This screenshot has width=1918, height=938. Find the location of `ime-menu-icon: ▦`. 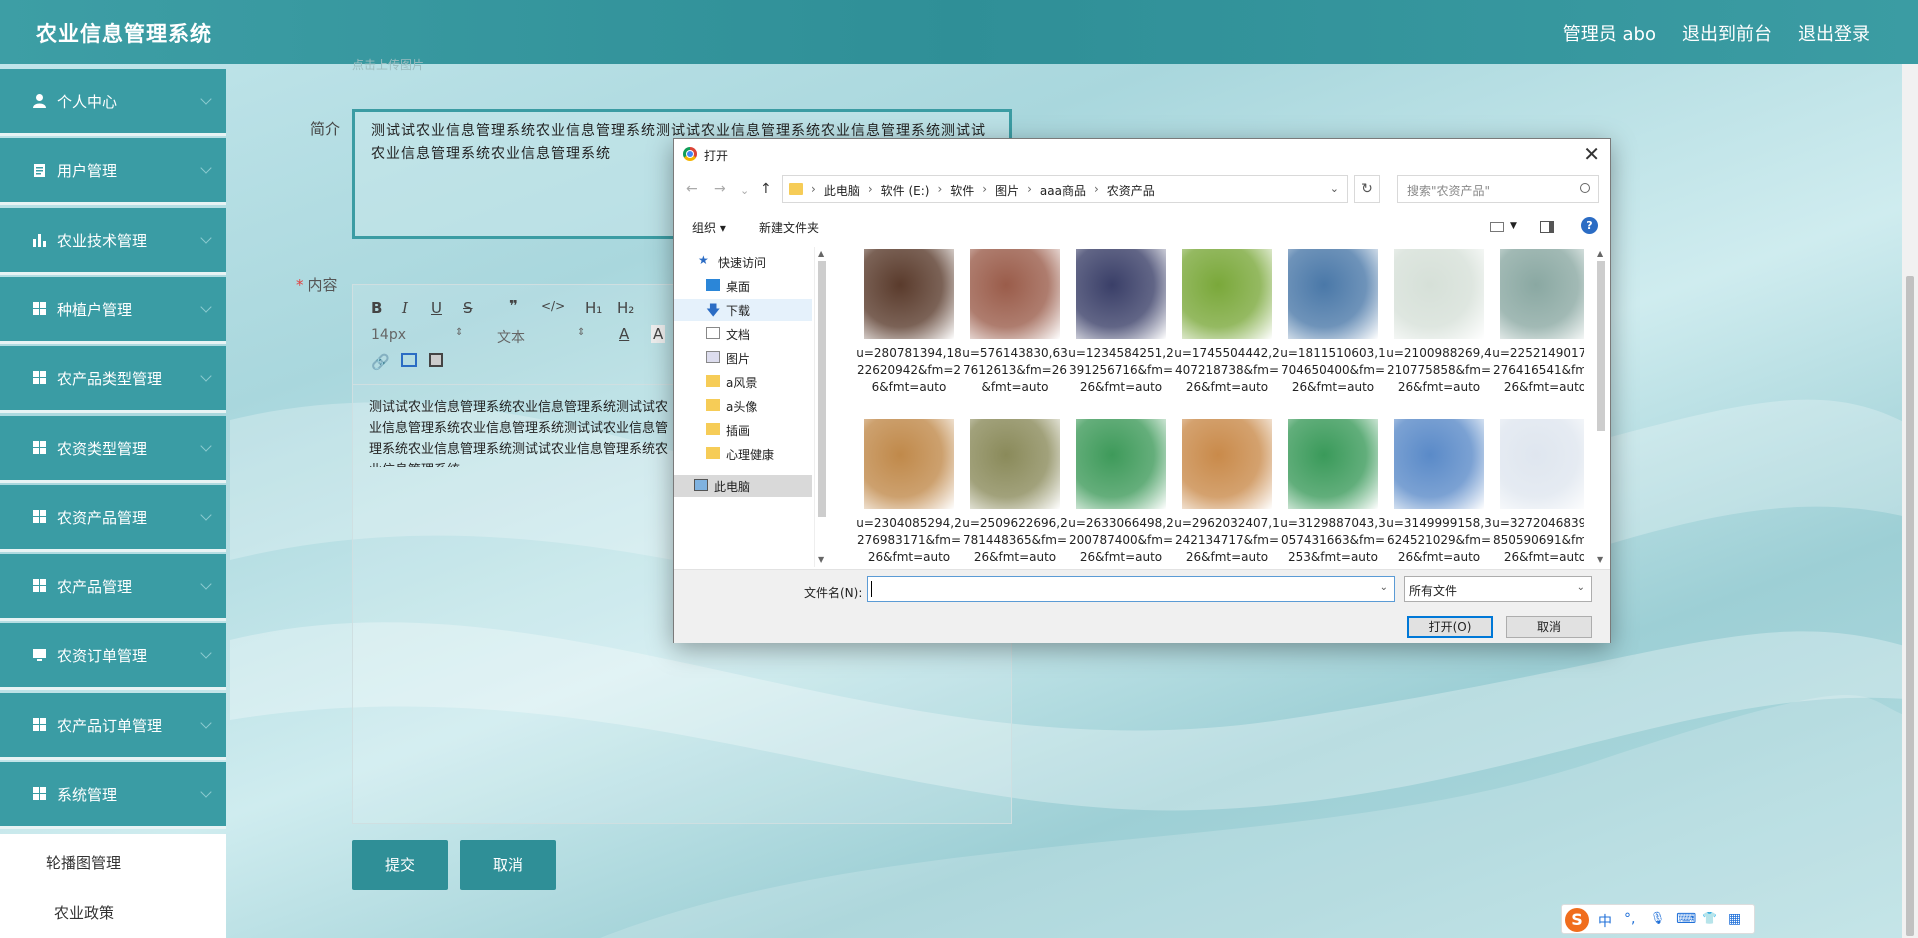

ime-menu-icon: ▦ is located at coordinates (1734, 919).